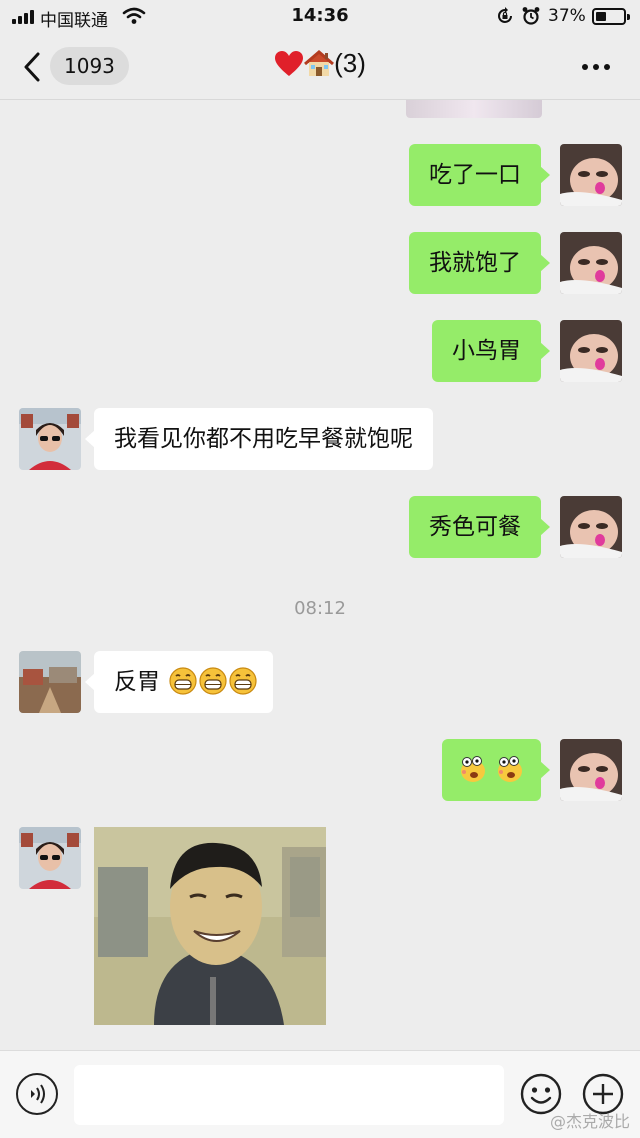 This screenshot has height=1138, width=640. Describe the element at coordinates (486, 351) in the screenshot. I see `message-text: 小鸟胃` at that location.